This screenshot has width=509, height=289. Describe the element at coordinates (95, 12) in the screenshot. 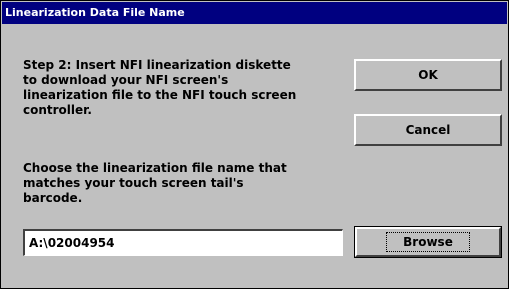

I see `dialog-title: Linearization Data File Name` at that location.